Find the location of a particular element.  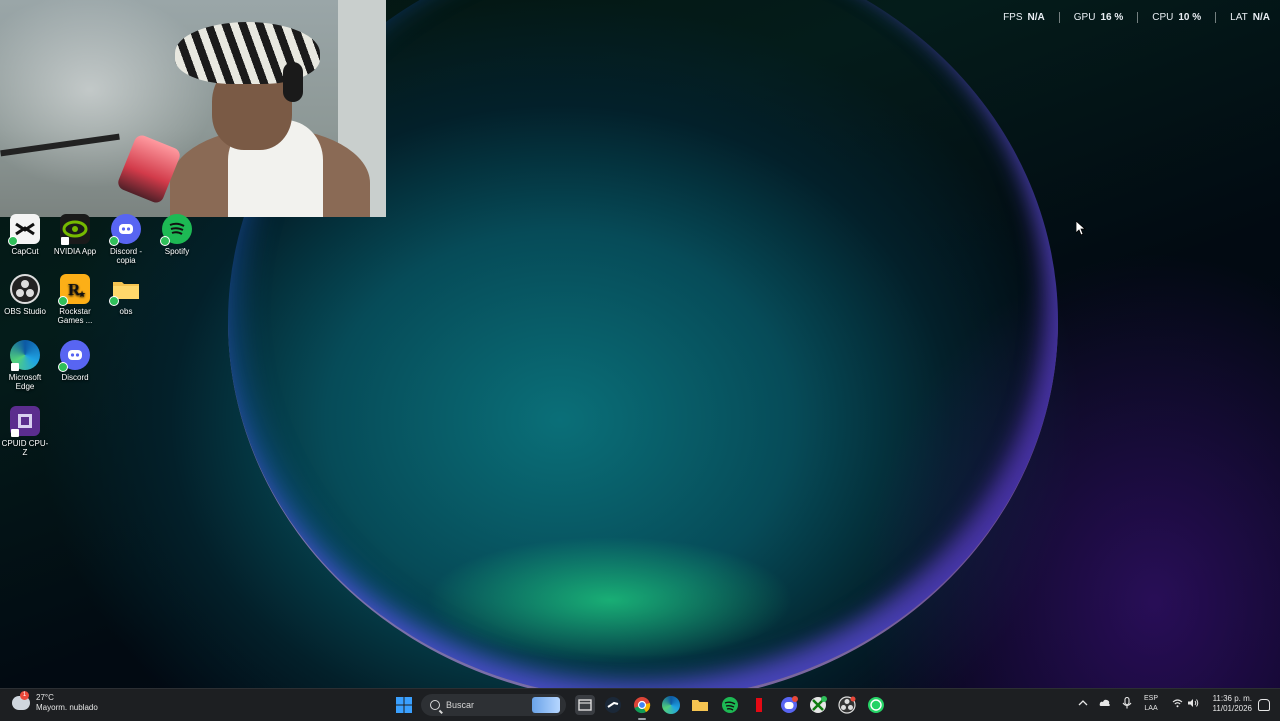

stat-gpu: GPU 16 % is located at coordinates (1098, 17).